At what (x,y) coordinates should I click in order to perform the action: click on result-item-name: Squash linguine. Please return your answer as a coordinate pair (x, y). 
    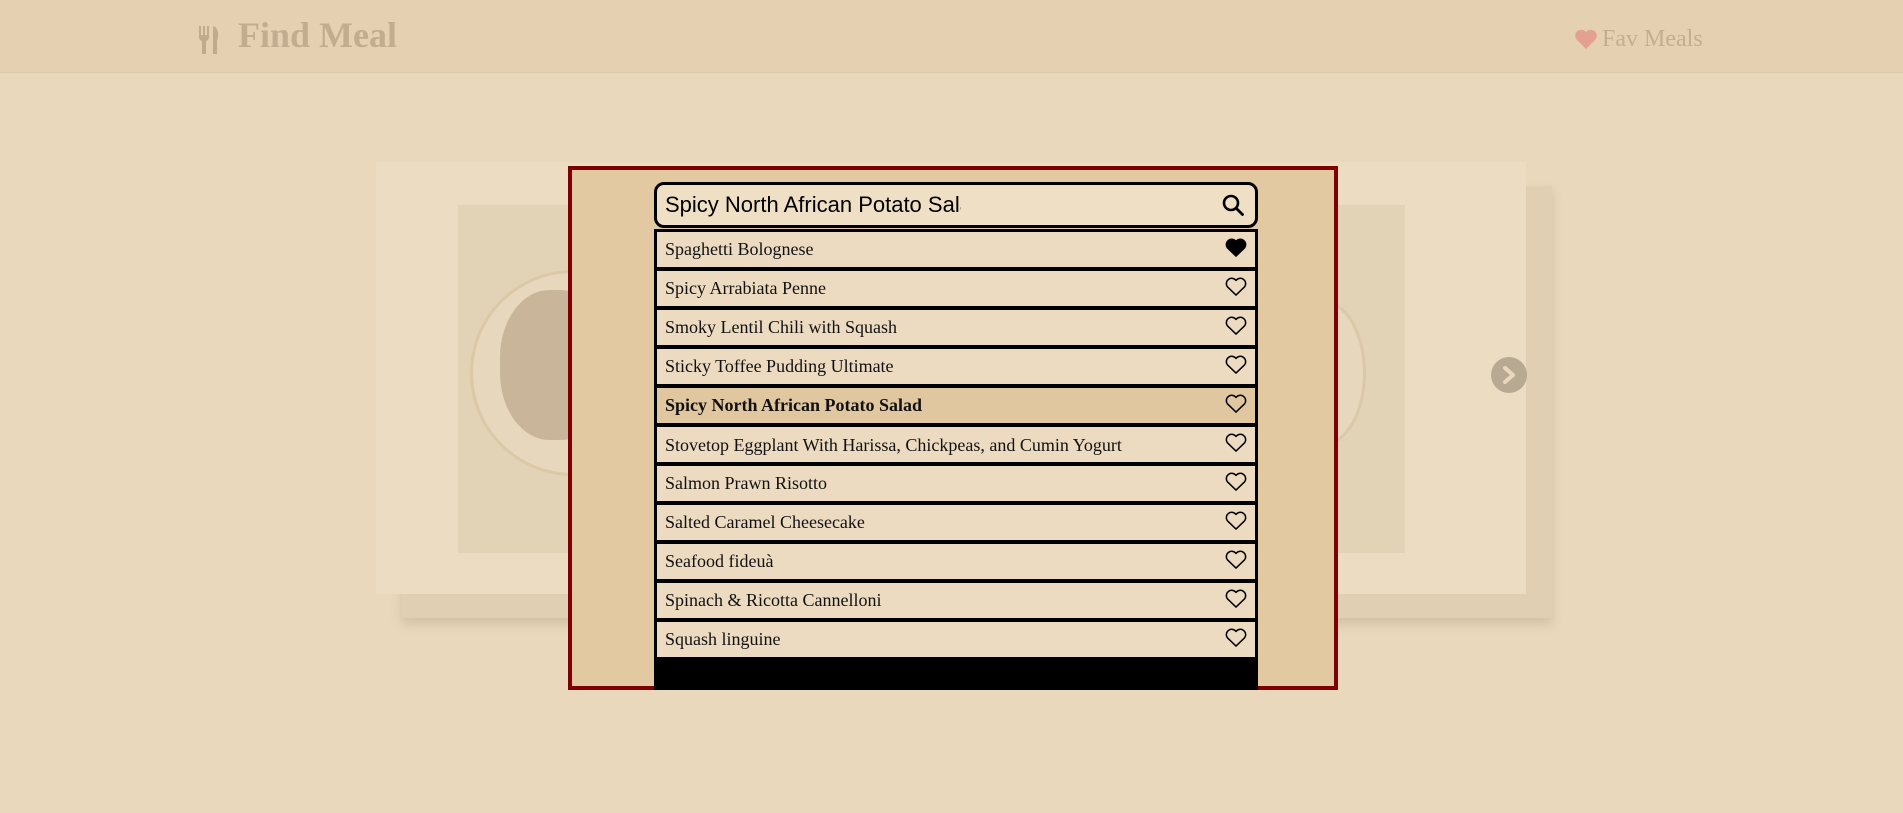
    Looking at the image, I should click on (723, 639).